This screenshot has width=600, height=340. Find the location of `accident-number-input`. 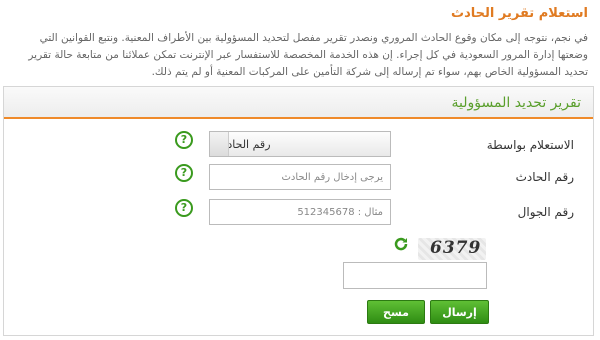

accident-number-input is located at coordinates (300, 177).